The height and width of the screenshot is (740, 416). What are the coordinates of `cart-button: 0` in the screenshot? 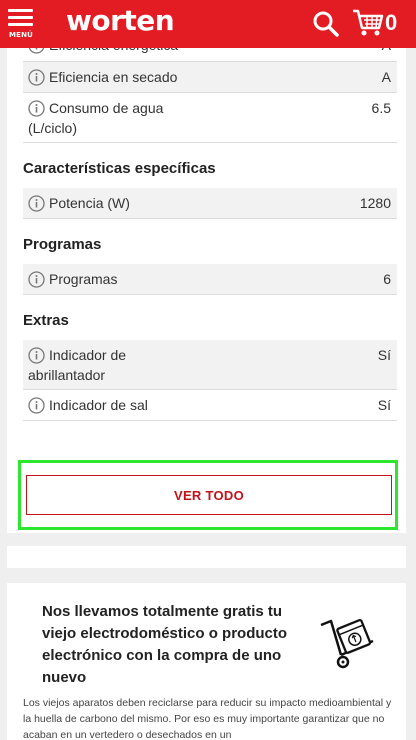 It's located at (382, 23).